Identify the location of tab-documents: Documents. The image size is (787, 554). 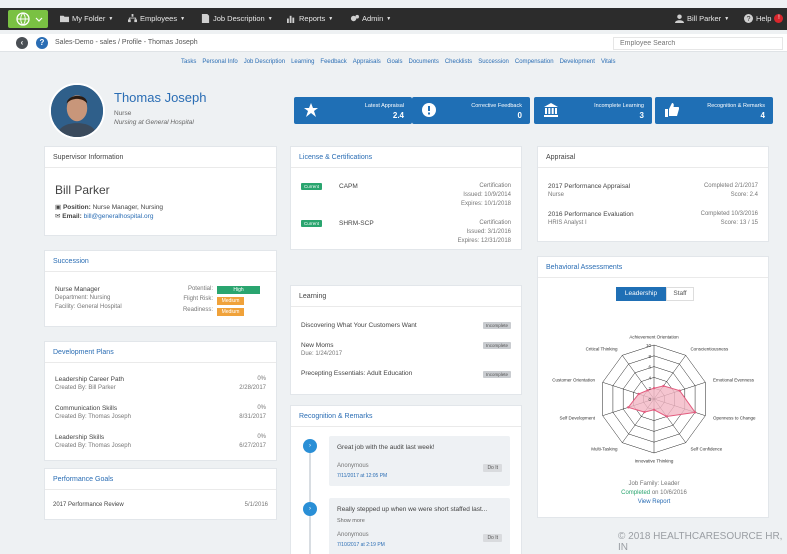
(423, 62).